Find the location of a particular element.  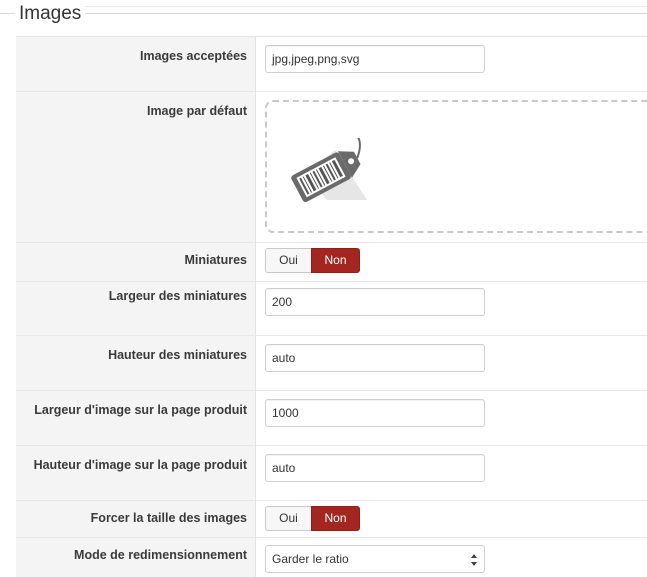

price-tag-icon is located at coordinates (329, 170).